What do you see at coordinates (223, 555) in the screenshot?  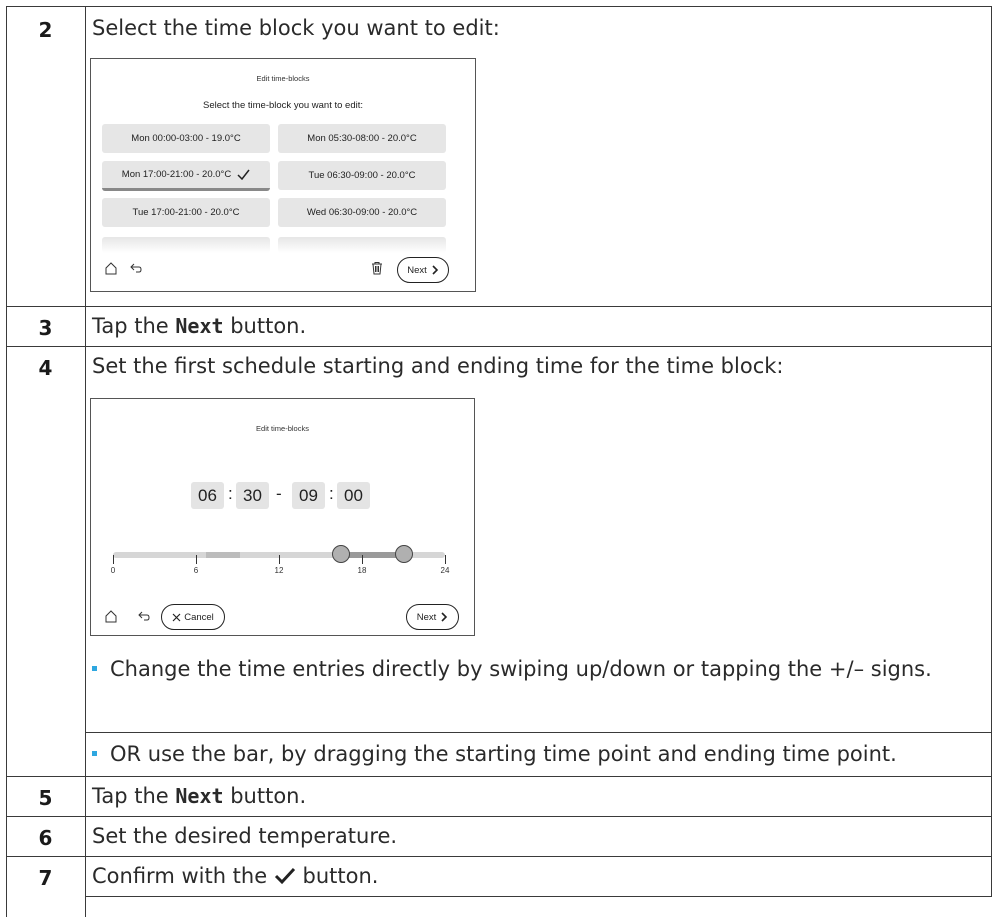 I see `slider-existing-block` at bounding box center [223, 555].